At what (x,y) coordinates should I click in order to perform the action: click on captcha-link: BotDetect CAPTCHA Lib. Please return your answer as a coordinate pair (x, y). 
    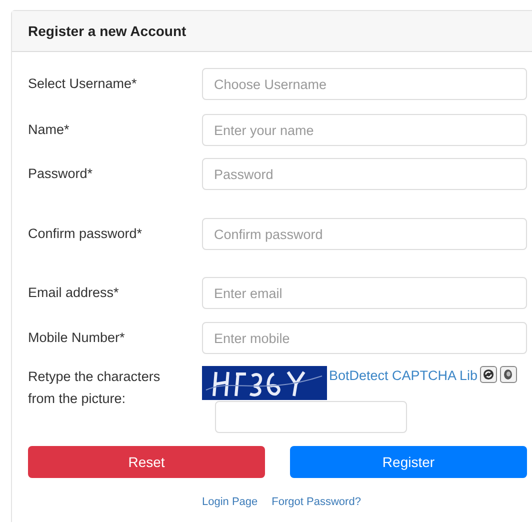
    Looking at the image, I should click on (403, 376).